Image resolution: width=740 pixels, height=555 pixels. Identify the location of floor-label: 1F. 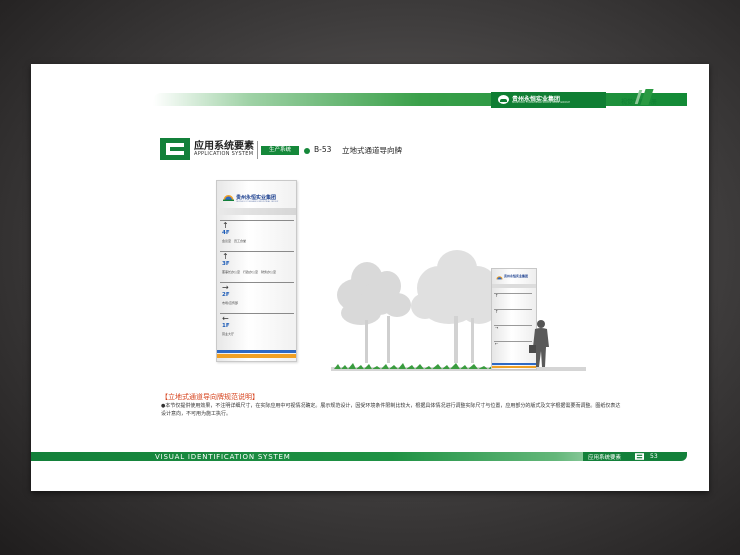
(226, 326).